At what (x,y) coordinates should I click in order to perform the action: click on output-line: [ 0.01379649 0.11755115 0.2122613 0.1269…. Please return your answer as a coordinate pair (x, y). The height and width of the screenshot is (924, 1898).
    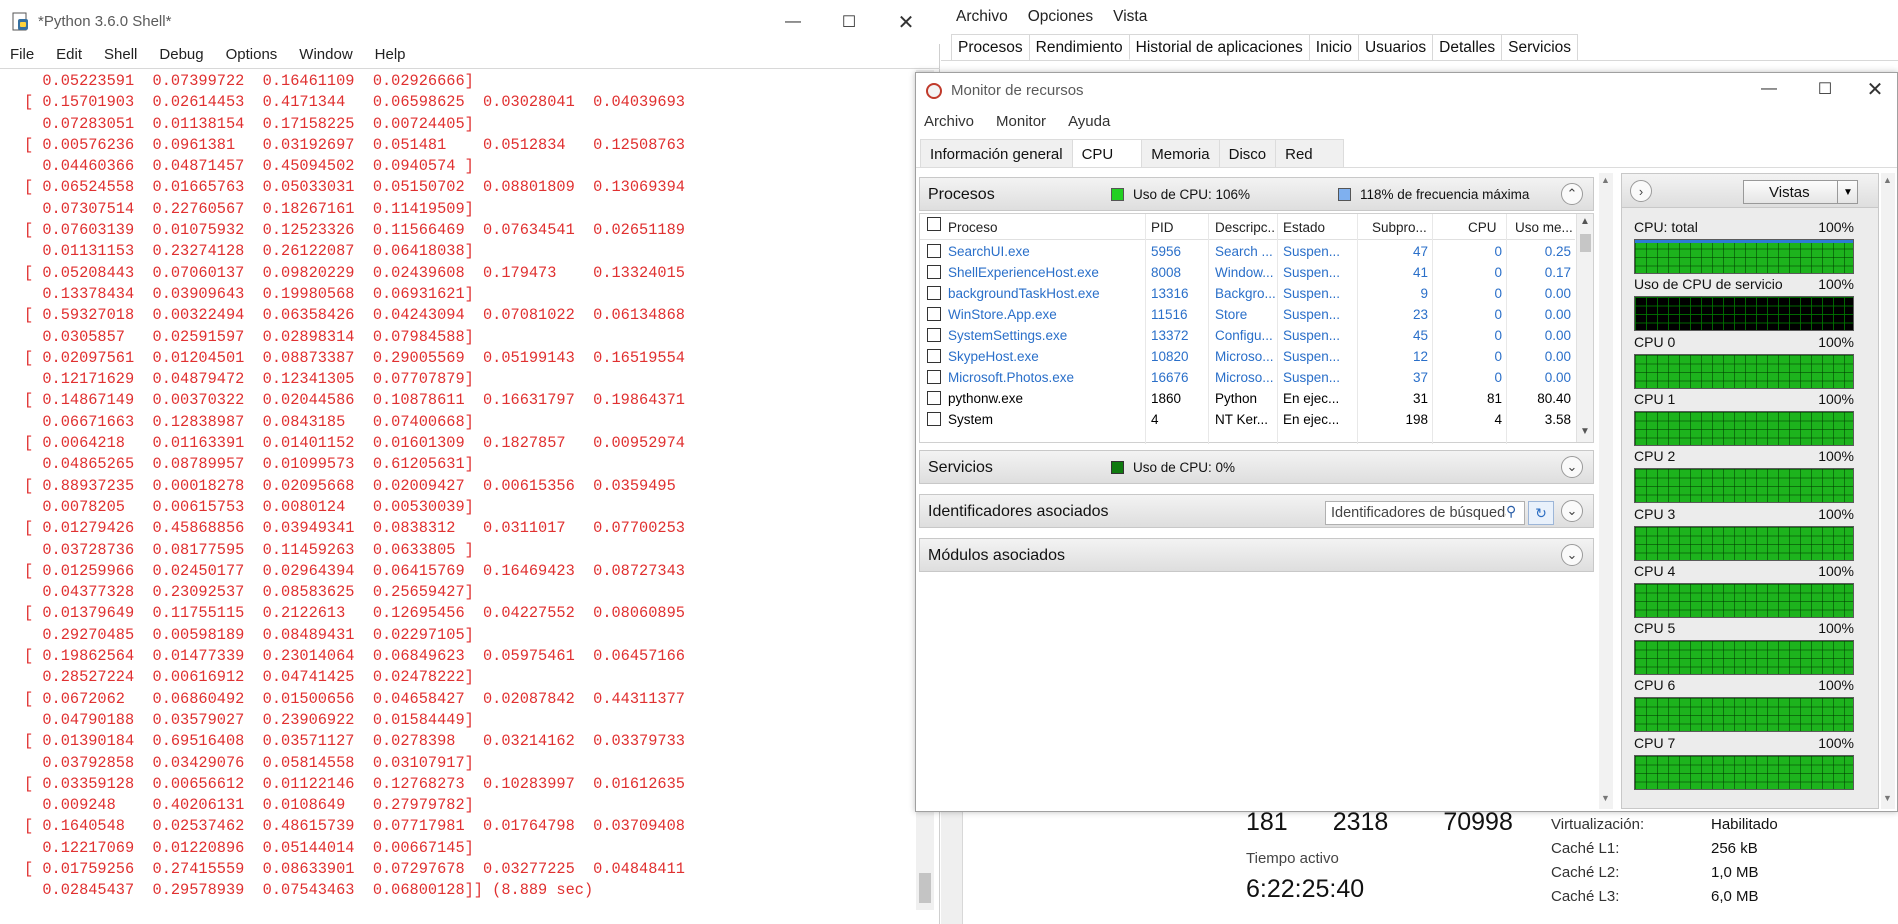
    Looking at the image, I should click on (354, 613).